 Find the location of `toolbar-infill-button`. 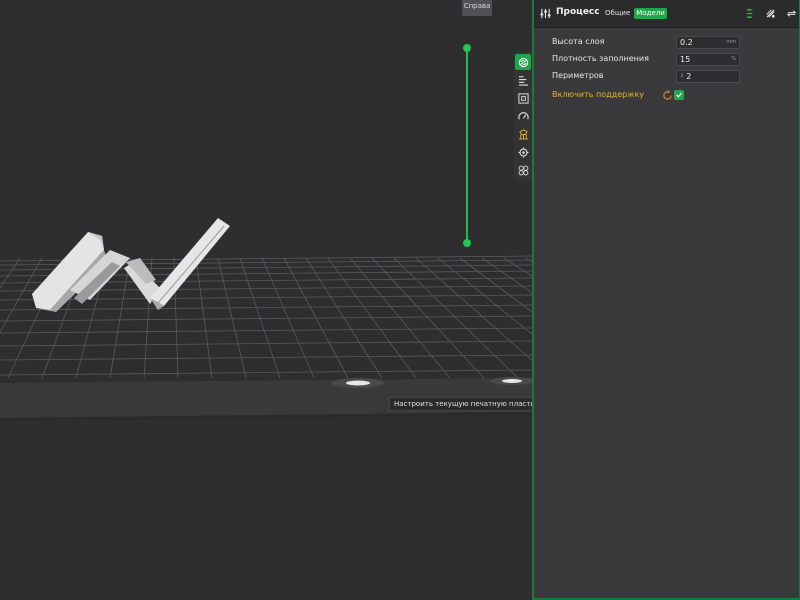

toolbar-infill-button is located at coordinates (523, 98).